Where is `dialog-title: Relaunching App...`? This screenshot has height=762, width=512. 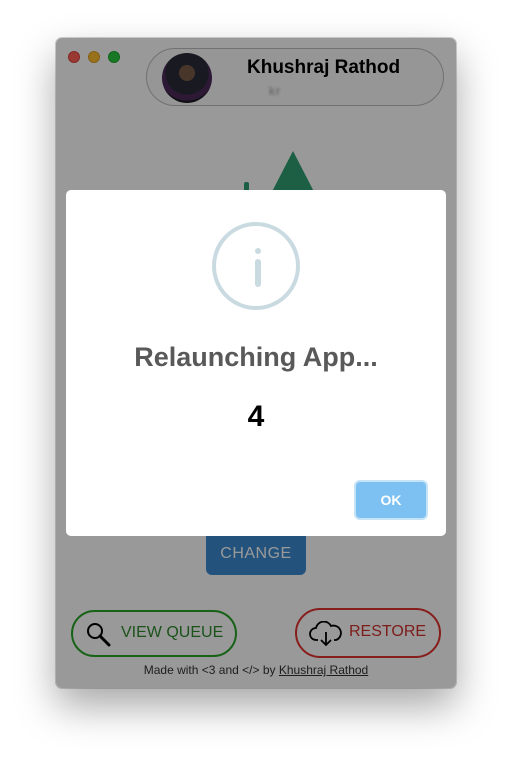 dialog-title: Relaunching App... is located at coordinates (256, 357).